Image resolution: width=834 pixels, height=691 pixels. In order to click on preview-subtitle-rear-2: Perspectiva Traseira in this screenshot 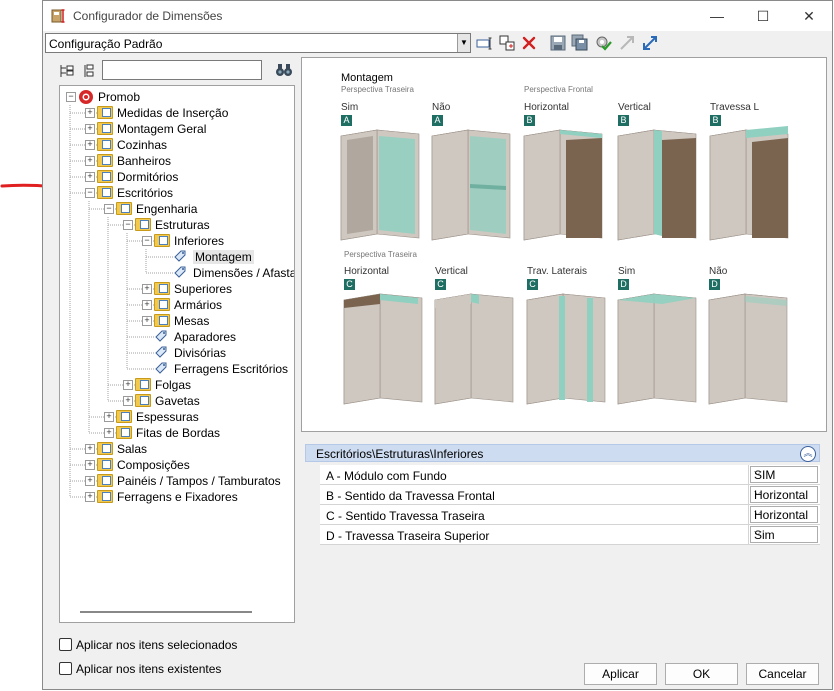, I will do `click(380, 254)`.